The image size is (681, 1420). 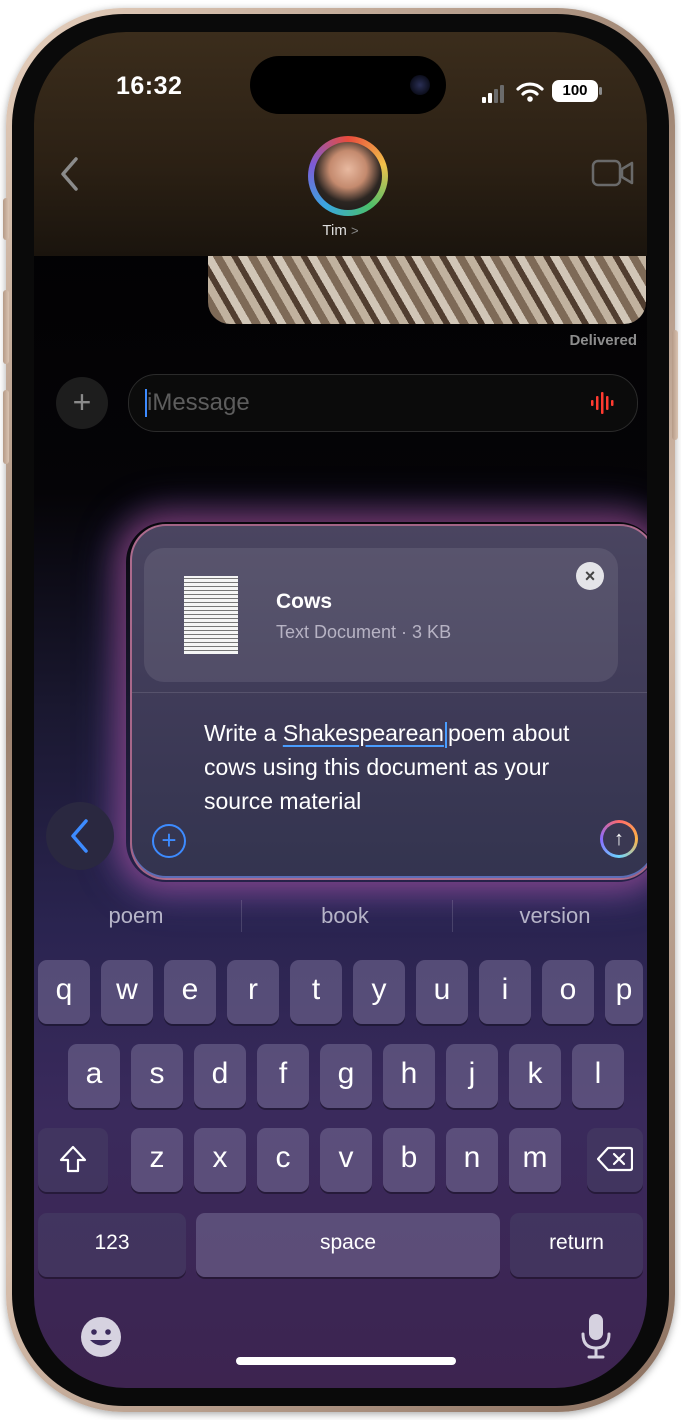 I want to click on key-z: z, so click(x=157, y=1160).